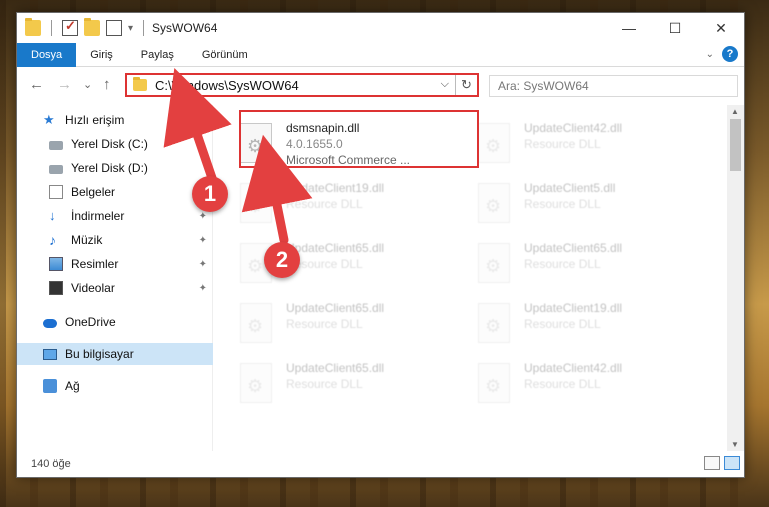 This screenshot has width=769, height=507. I want to click on tab-home: Giriş, so click(101, 55).